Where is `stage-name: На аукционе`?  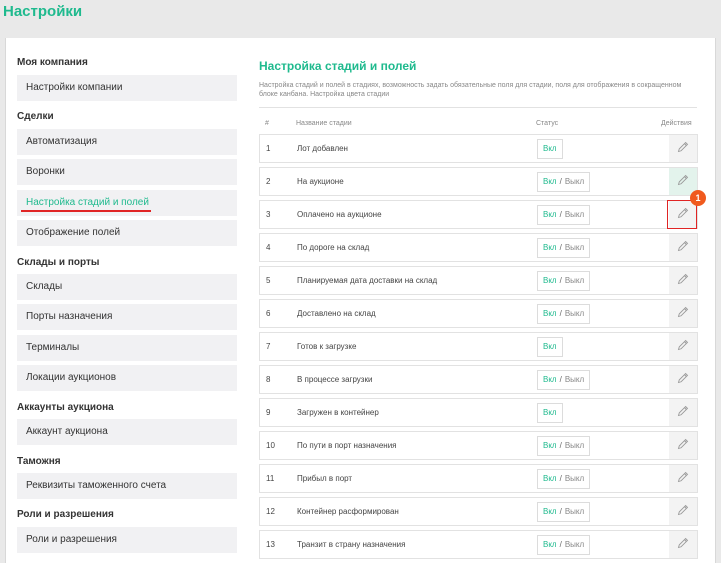 stage-name: На аукционе is located at coordinates (320, 181).